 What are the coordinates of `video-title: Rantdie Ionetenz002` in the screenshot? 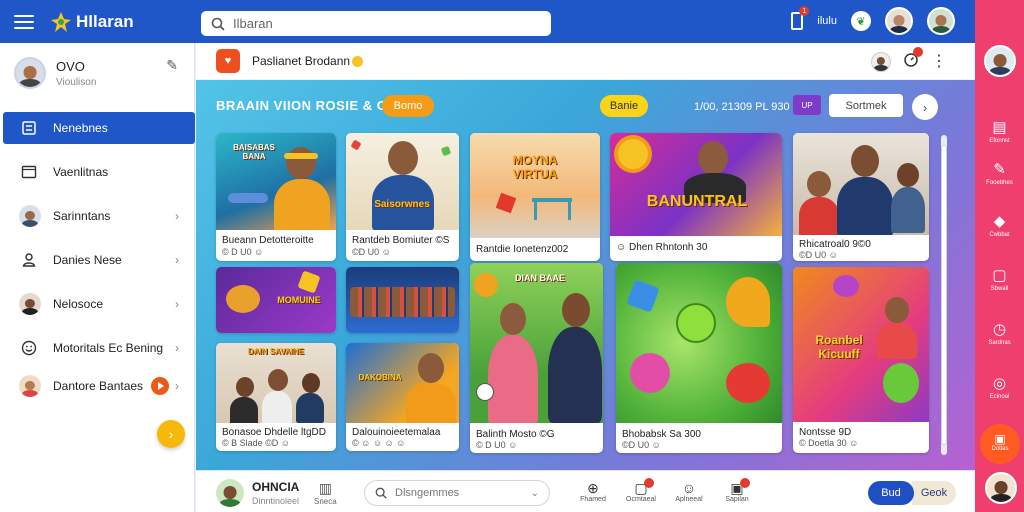 It's located at (522, 249).